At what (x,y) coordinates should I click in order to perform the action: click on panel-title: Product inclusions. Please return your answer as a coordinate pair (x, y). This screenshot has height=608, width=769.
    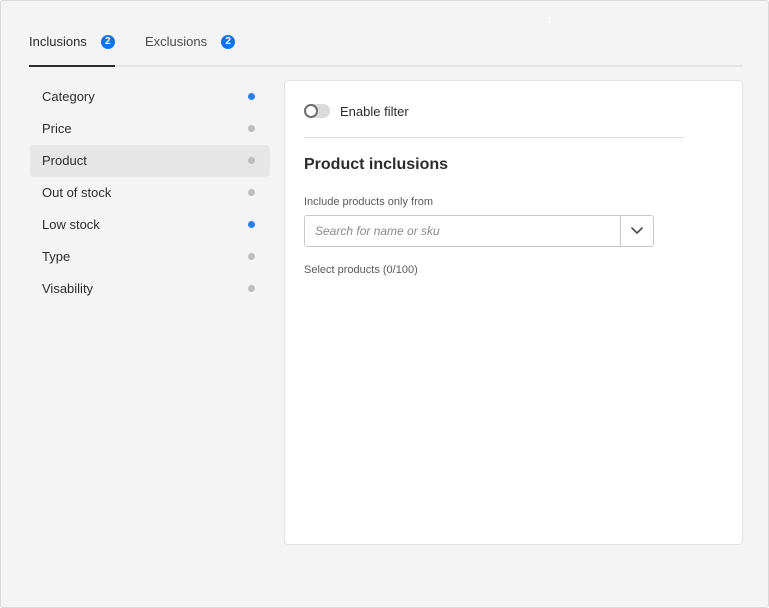
    Looking at the image, I should click on (376, 164).